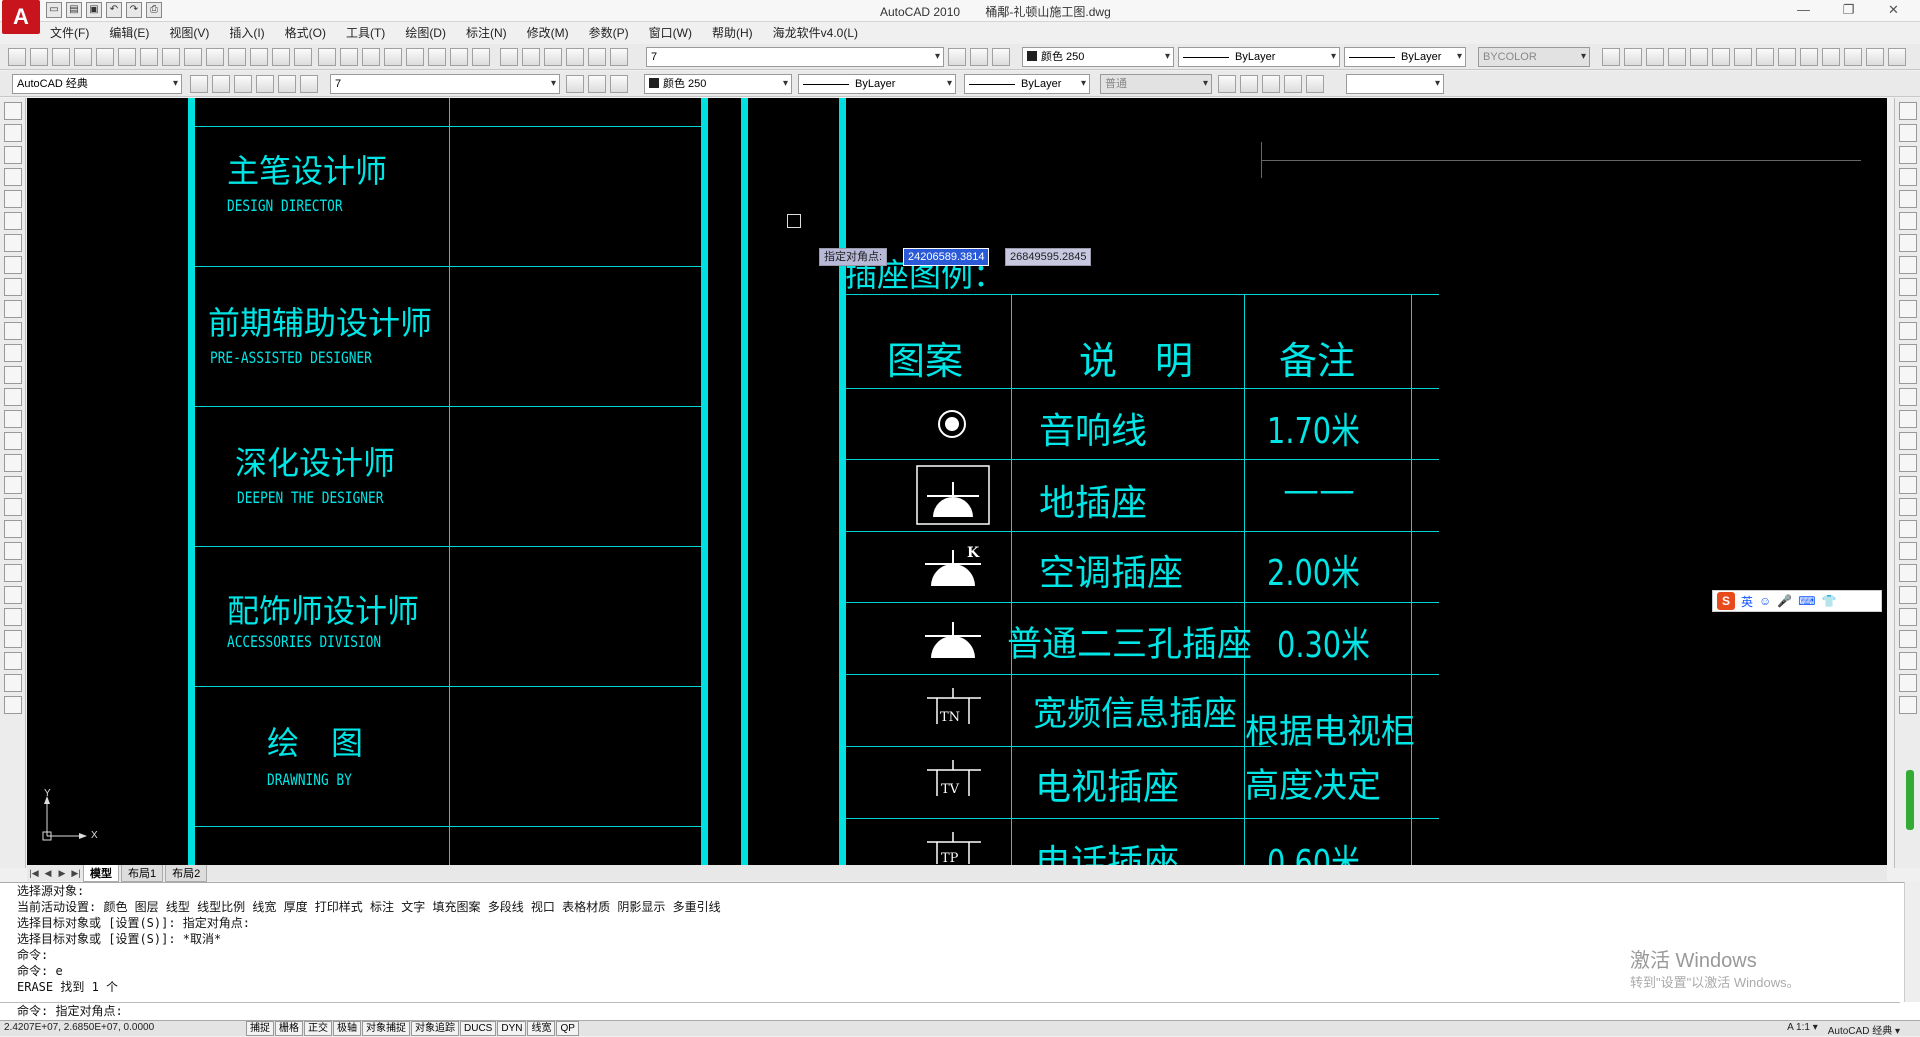 The height and width of the screenshot is (1037, 1920). I want to click on menu-item: 工具(T), so click(365, 32).